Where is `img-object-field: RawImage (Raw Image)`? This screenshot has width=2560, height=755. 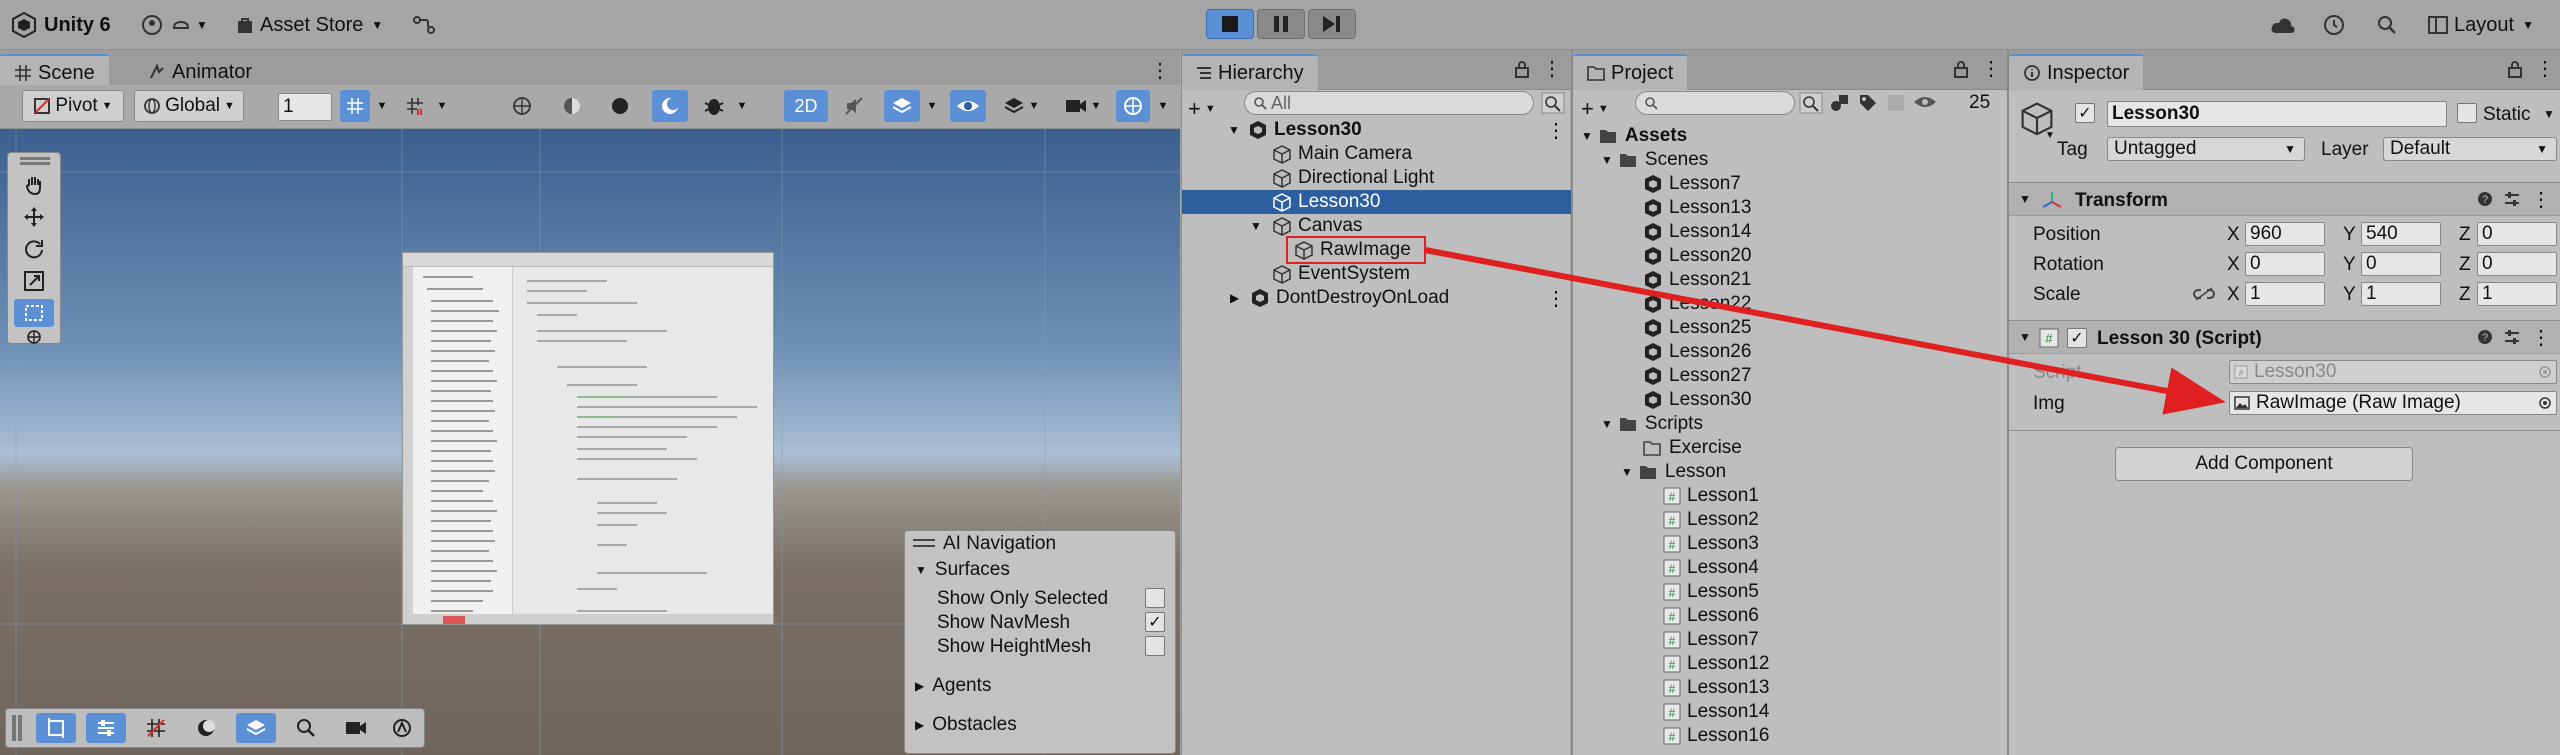 img-object-field: RawImage (Raw Image) is located at coordinates (2393, 403).